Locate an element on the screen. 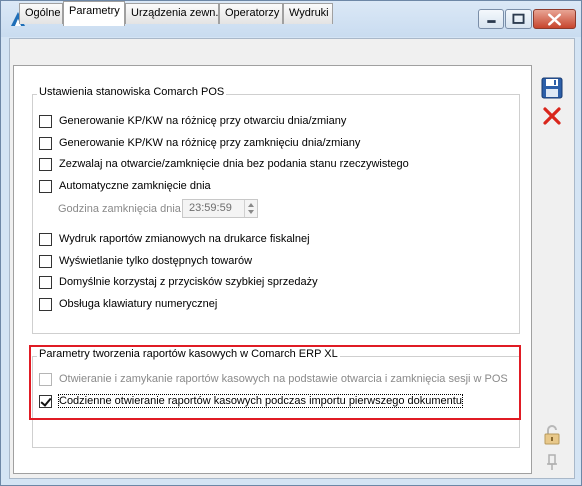 This screenshot has height=486, width=582. option-numeric-keypad: Obsługa klawiatury numerycznej is located at coordinates (128, 304).